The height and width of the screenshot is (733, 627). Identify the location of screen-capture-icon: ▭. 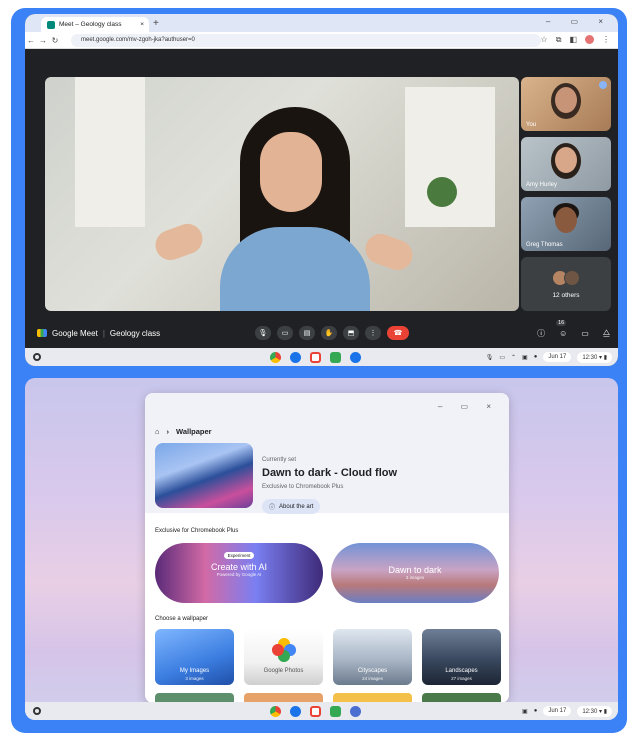
(502, 357).